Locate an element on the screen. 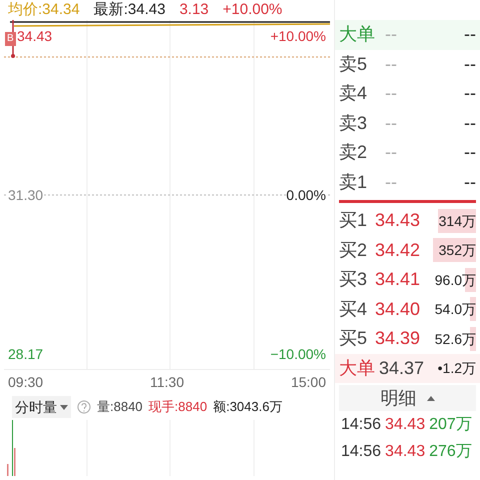 The height and width of the screenshot is (480, 480). price-label: 28.17 is located at coordinates (26, 354).